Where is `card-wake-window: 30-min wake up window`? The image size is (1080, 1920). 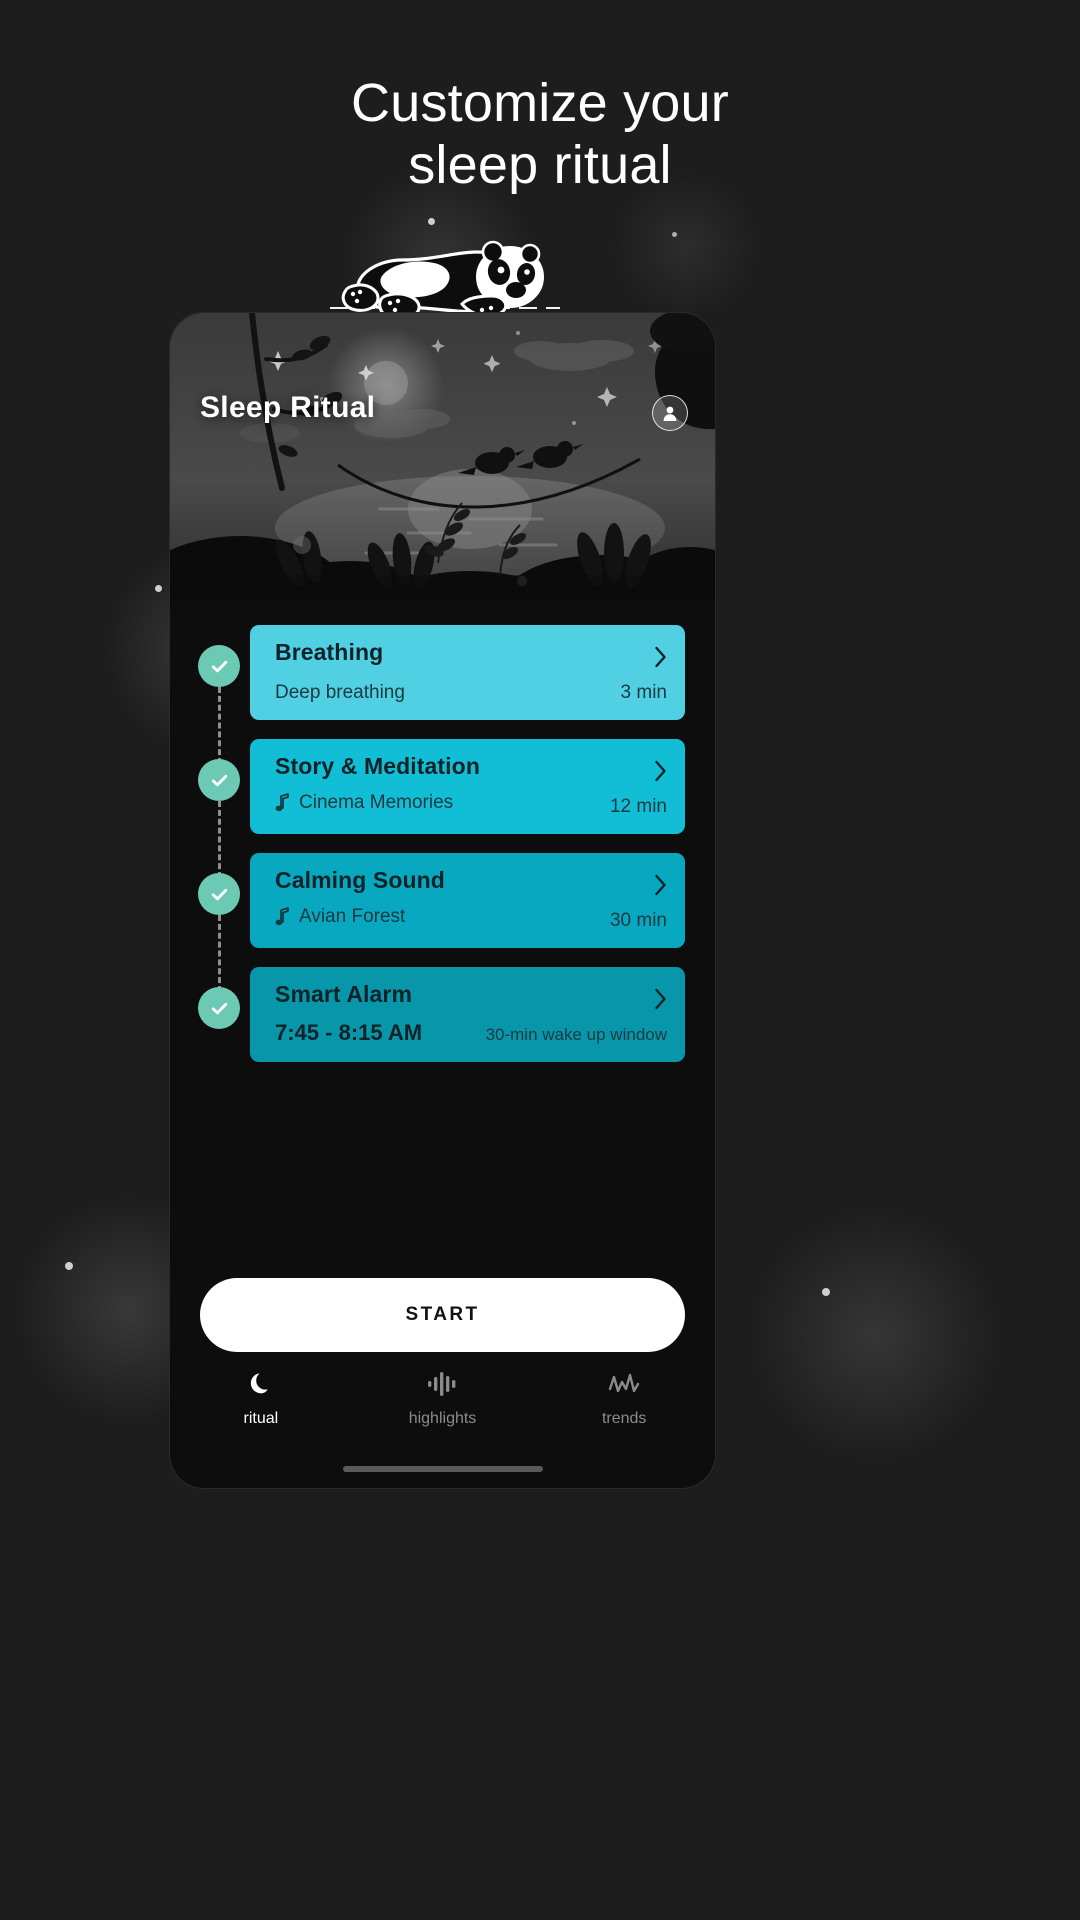
card-wake-window: 30-min wake up window is located at coordinates (576, 1034).